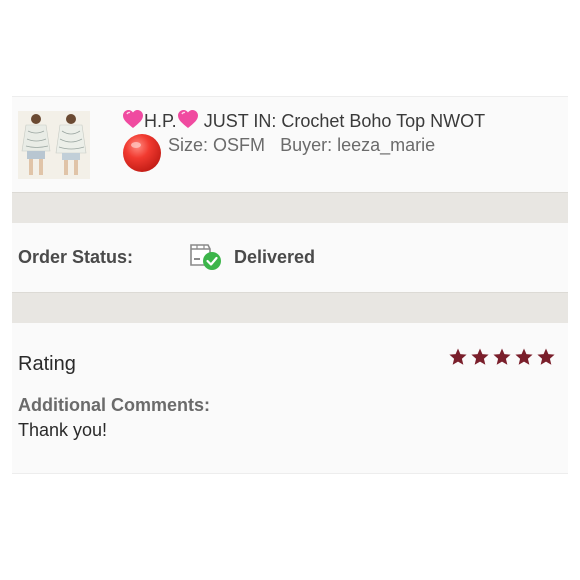 This screenshot has height=580, width=580. Describe the element at coordinates (114, 405) in the screenshot. I see `comments-label: Additional Comments:` at that location.